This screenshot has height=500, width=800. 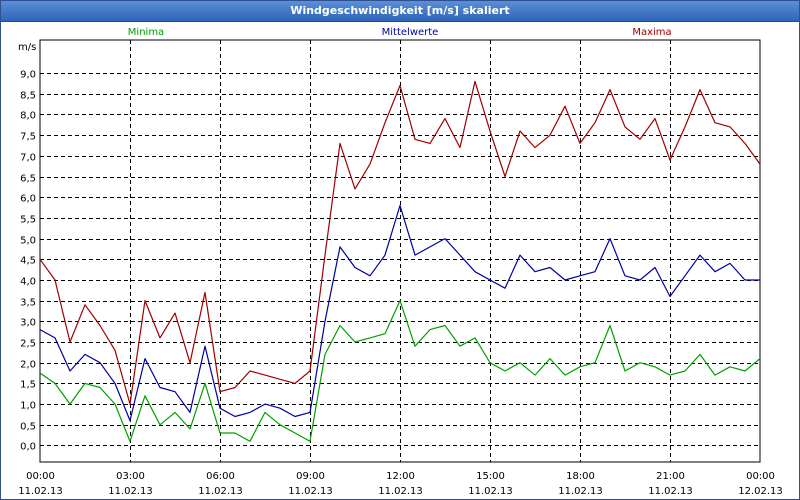 What do you see at coordinates (28, 447) in the screenshot?
I see `y-tick-label: 0,0` at bounding box center [28, 447].